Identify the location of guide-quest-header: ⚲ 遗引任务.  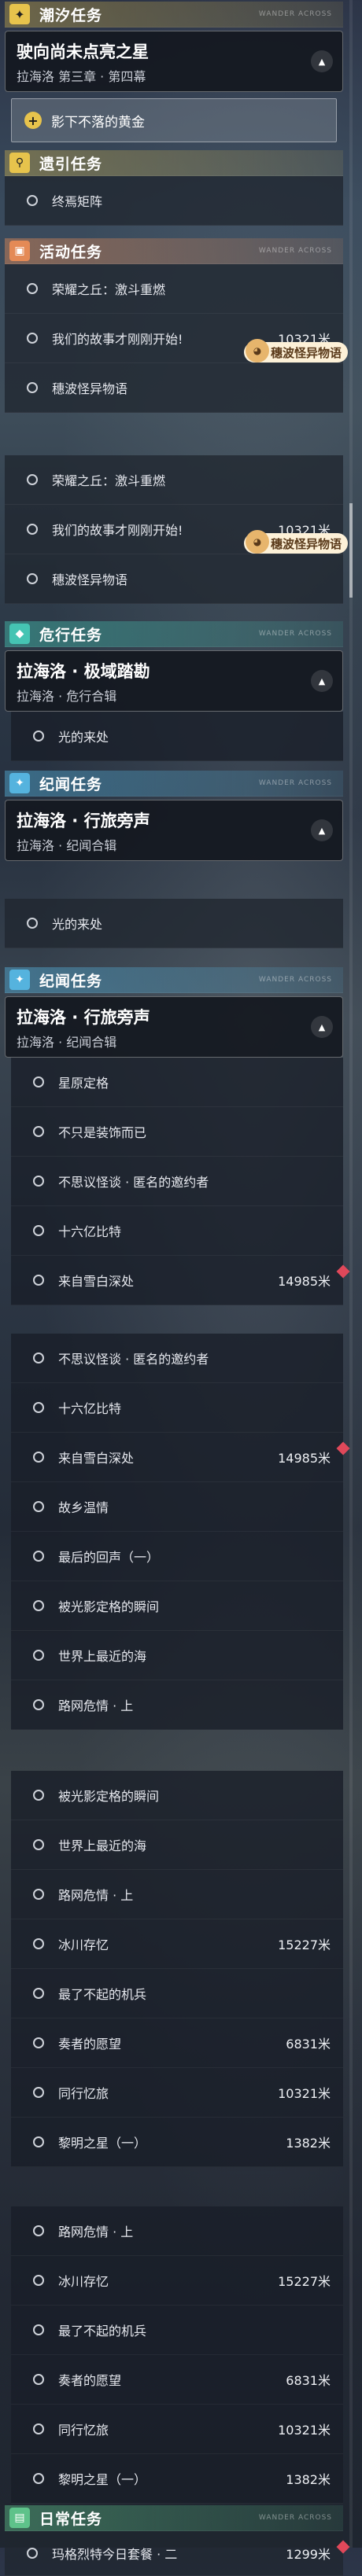
(174, 163).